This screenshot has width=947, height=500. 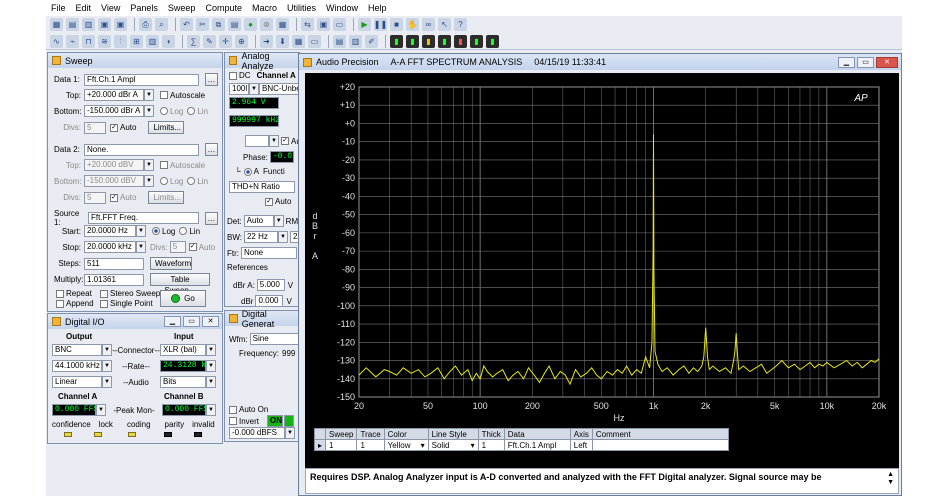 I want to click on gen-level-dropdown: ▼, so click(x=290, y=433).